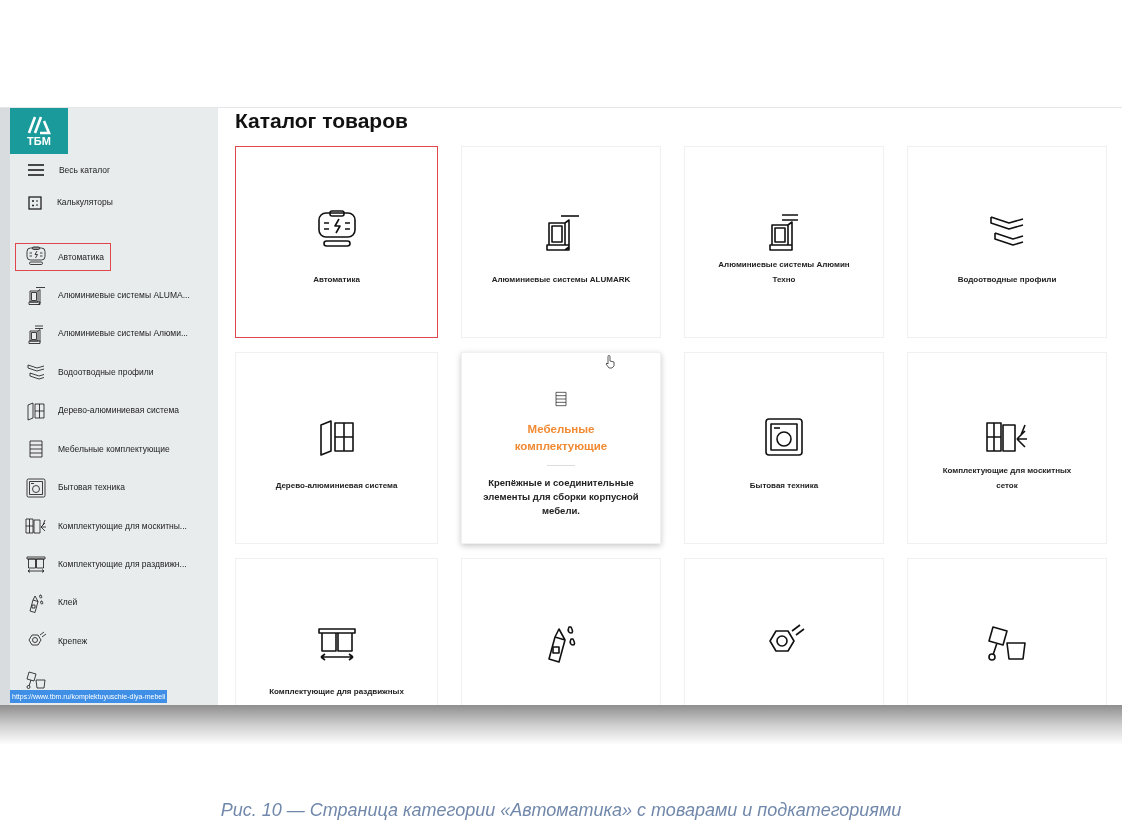  I want to click on figure-caption: Рис. 10 — Страница категории «Автоматика» с товарами и подкатегориями, so click(561, 810).